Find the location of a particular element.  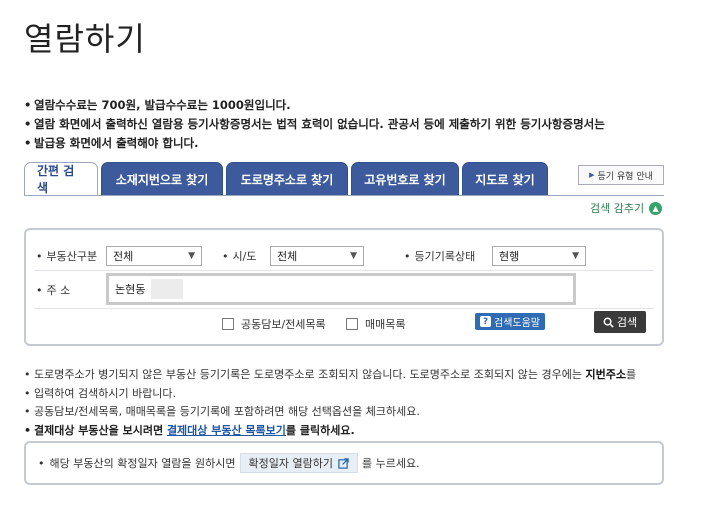

confirmed-date-text: 해당 부동산의 확정일자 열람을 원하시면 is located at coordinates (142, 463).